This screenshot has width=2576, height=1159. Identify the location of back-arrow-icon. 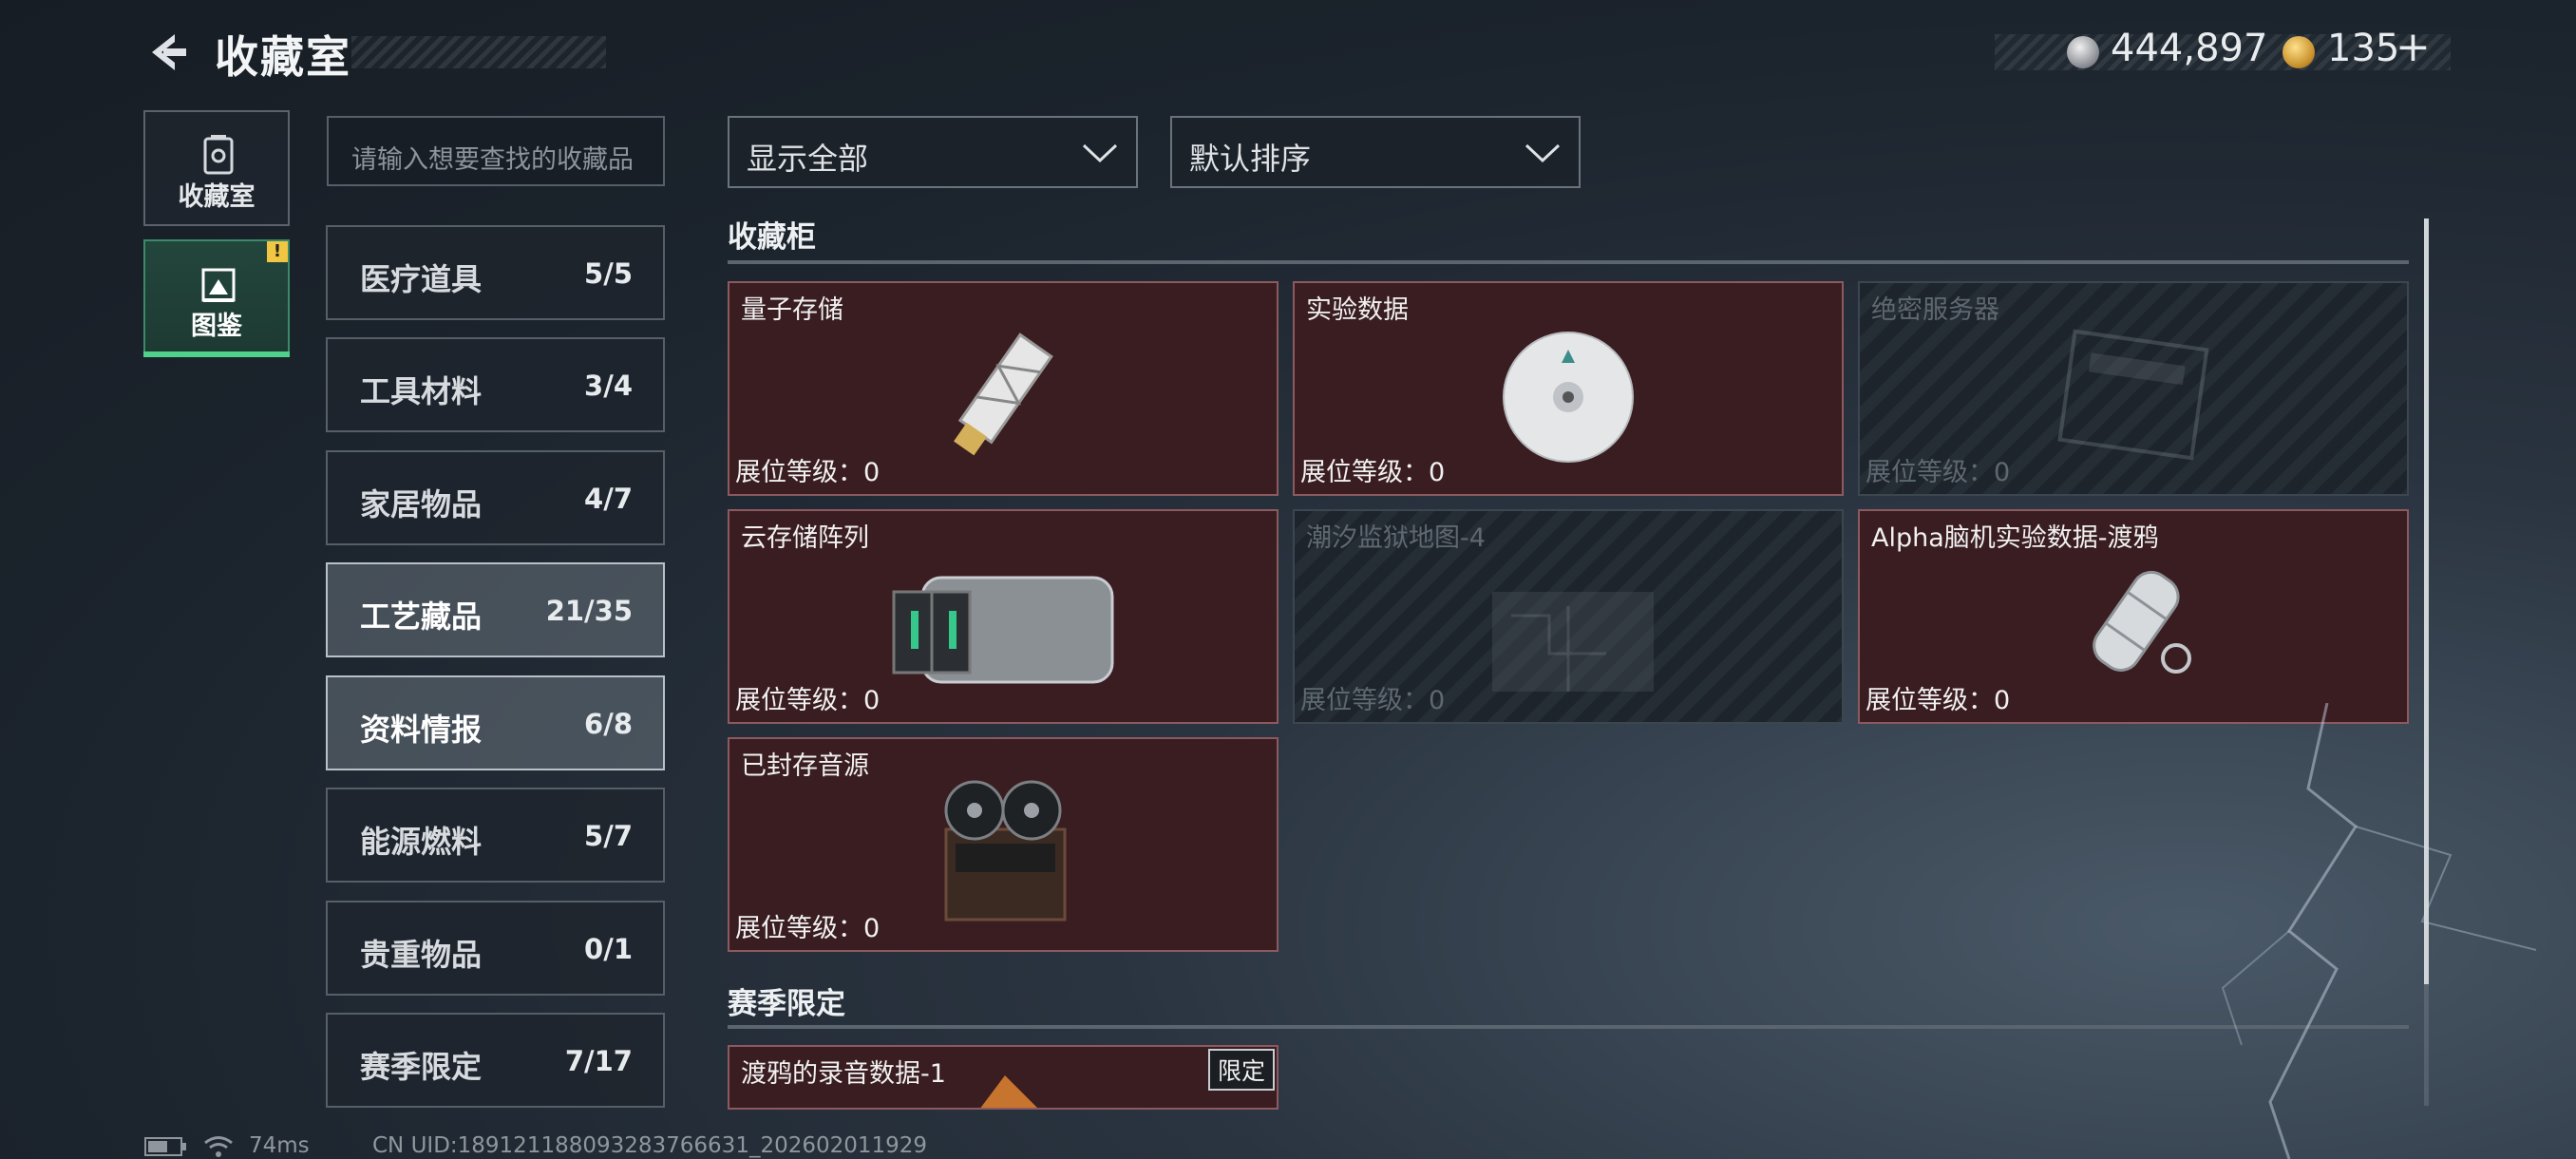
(166, 52).